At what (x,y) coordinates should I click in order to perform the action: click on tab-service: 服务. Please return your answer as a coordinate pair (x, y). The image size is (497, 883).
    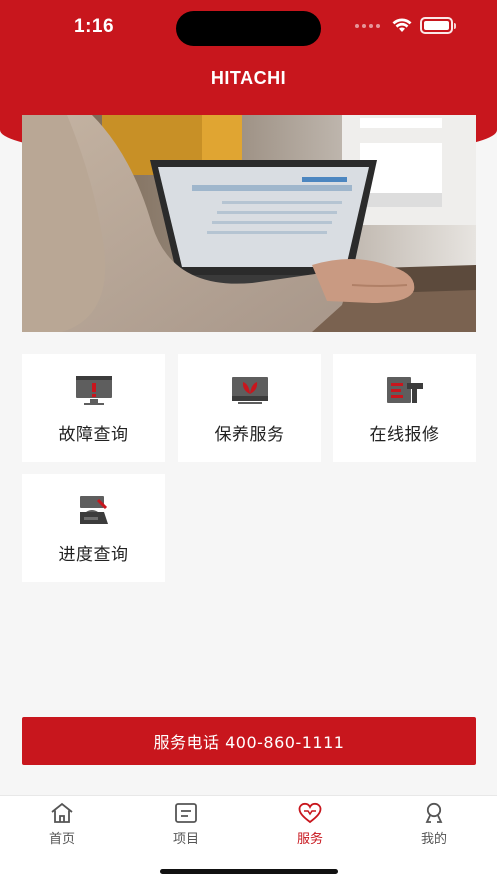
    Looking at the image, I should click on (310, 824).